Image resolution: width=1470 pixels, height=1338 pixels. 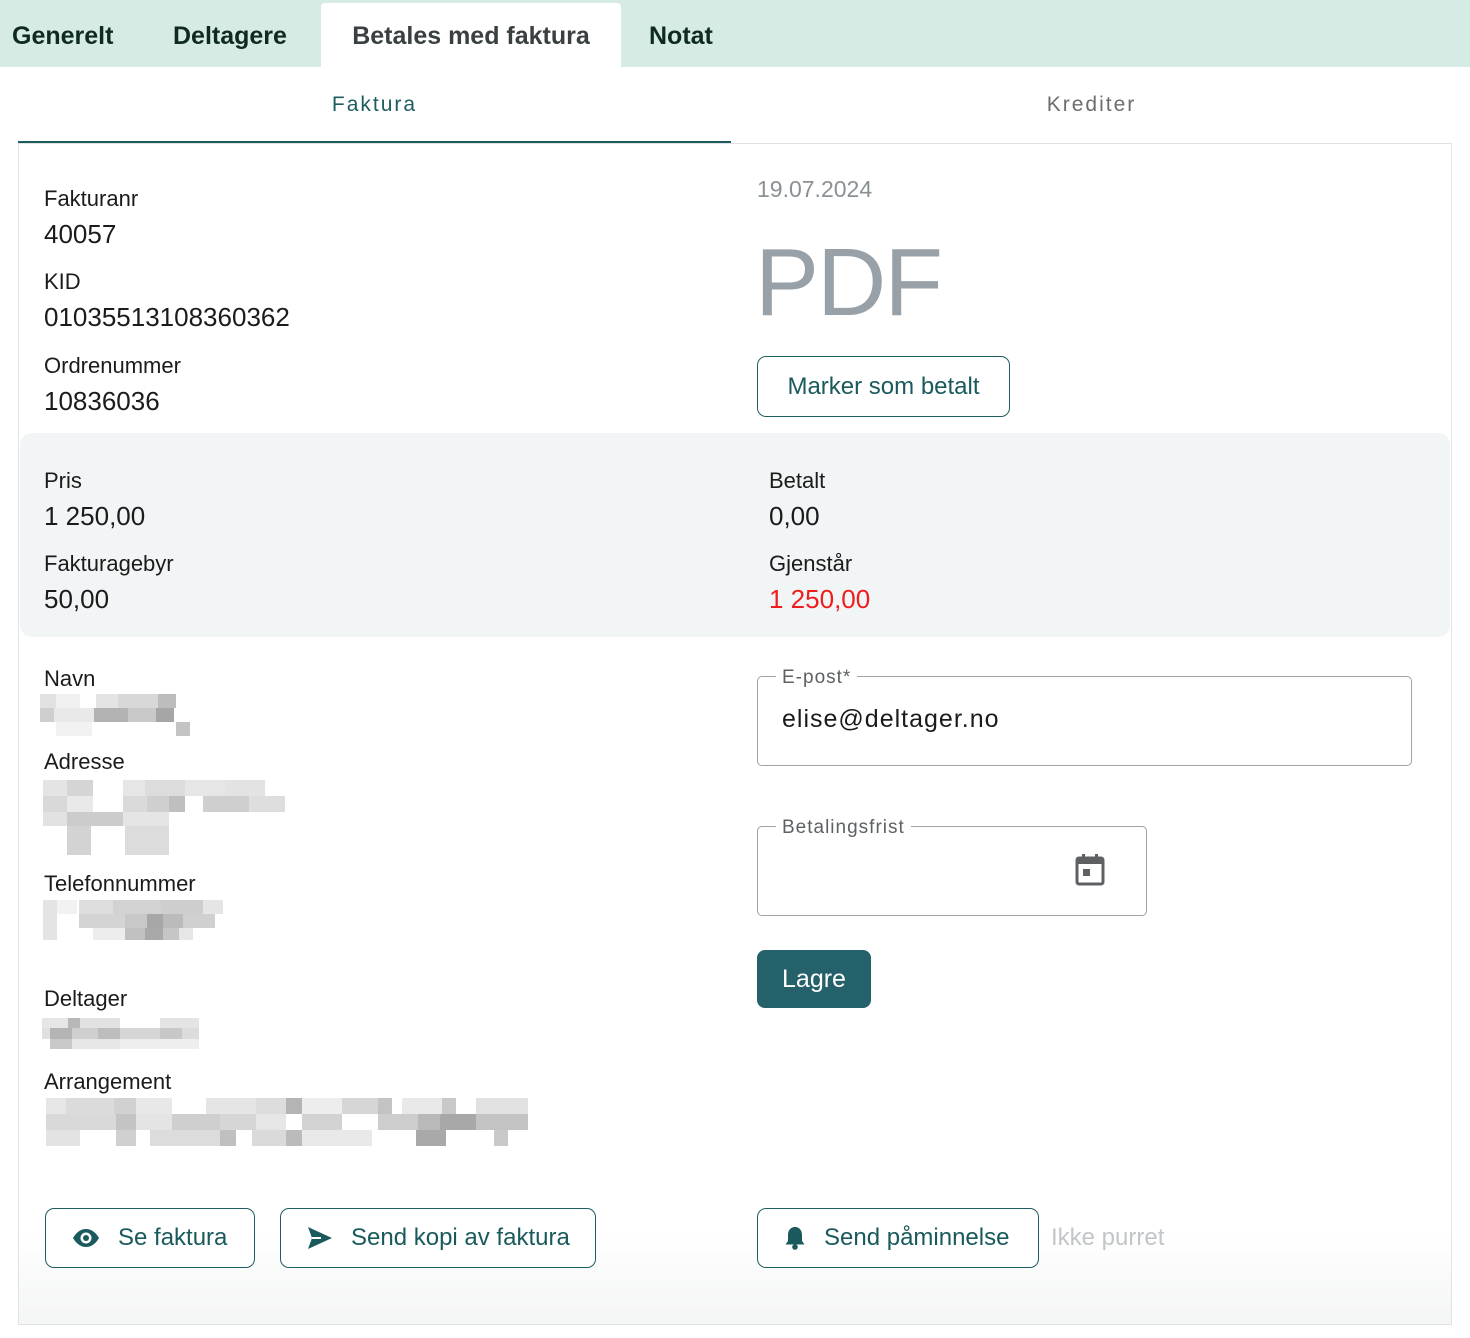 I want to click on betalt-value: 0,00, so click(x=794, y=516).